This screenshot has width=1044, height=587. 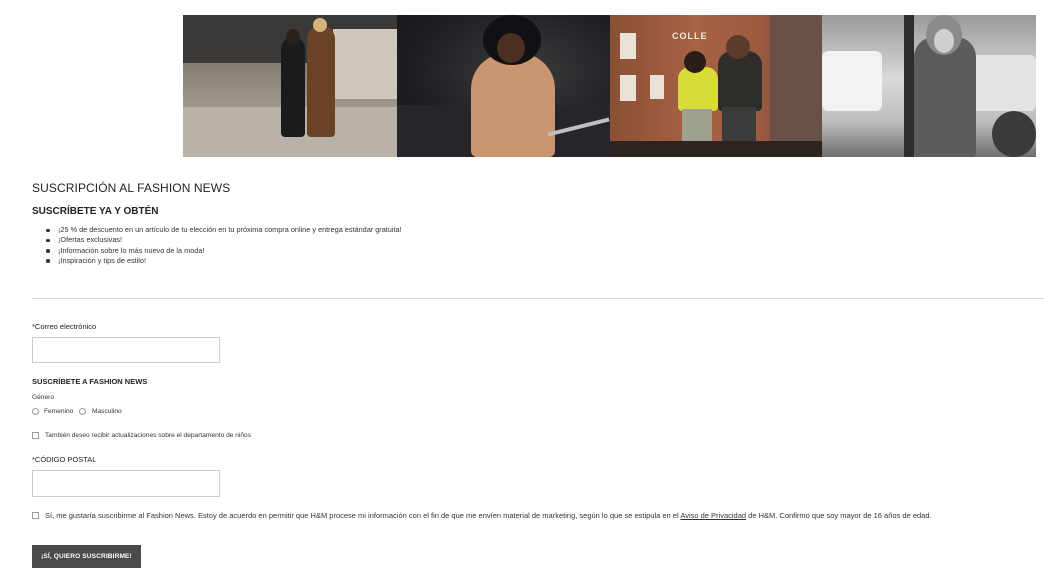 What do you see at coordinates (503, 86) in the screenshot?
I see `hero-image-coat` at bounding box center [503, 86].